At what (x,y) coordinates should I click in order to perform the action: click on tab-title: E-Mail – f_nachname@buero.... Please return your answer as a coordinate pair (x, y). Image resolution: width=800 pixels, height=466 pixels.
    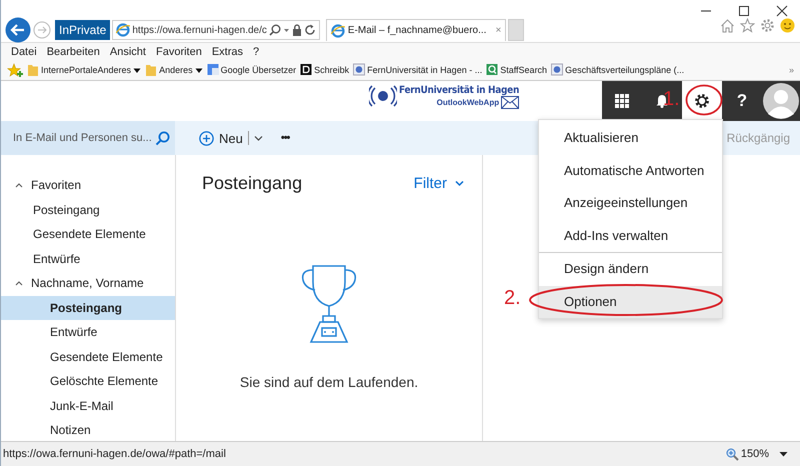
    Looking at the image, I should click on (417, 30).